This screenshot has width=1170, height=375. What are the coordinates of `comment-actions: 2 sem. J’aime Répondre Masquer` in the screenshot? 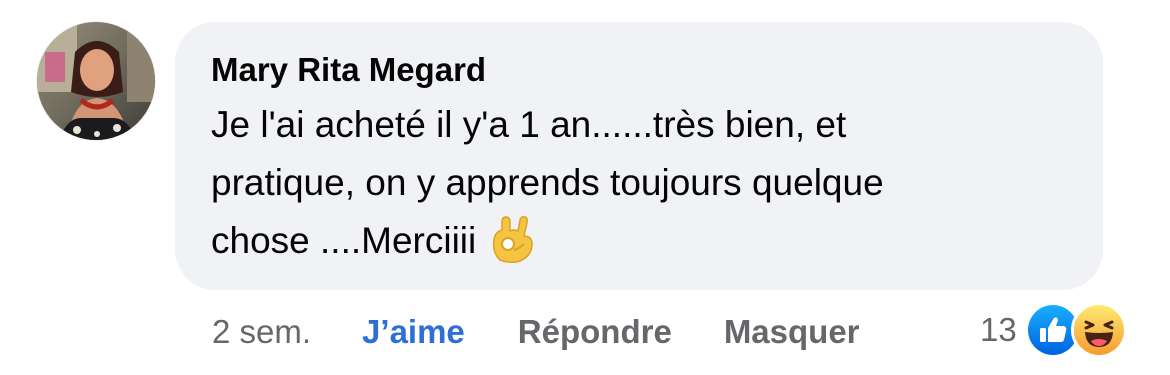 It's located at (536, 332).